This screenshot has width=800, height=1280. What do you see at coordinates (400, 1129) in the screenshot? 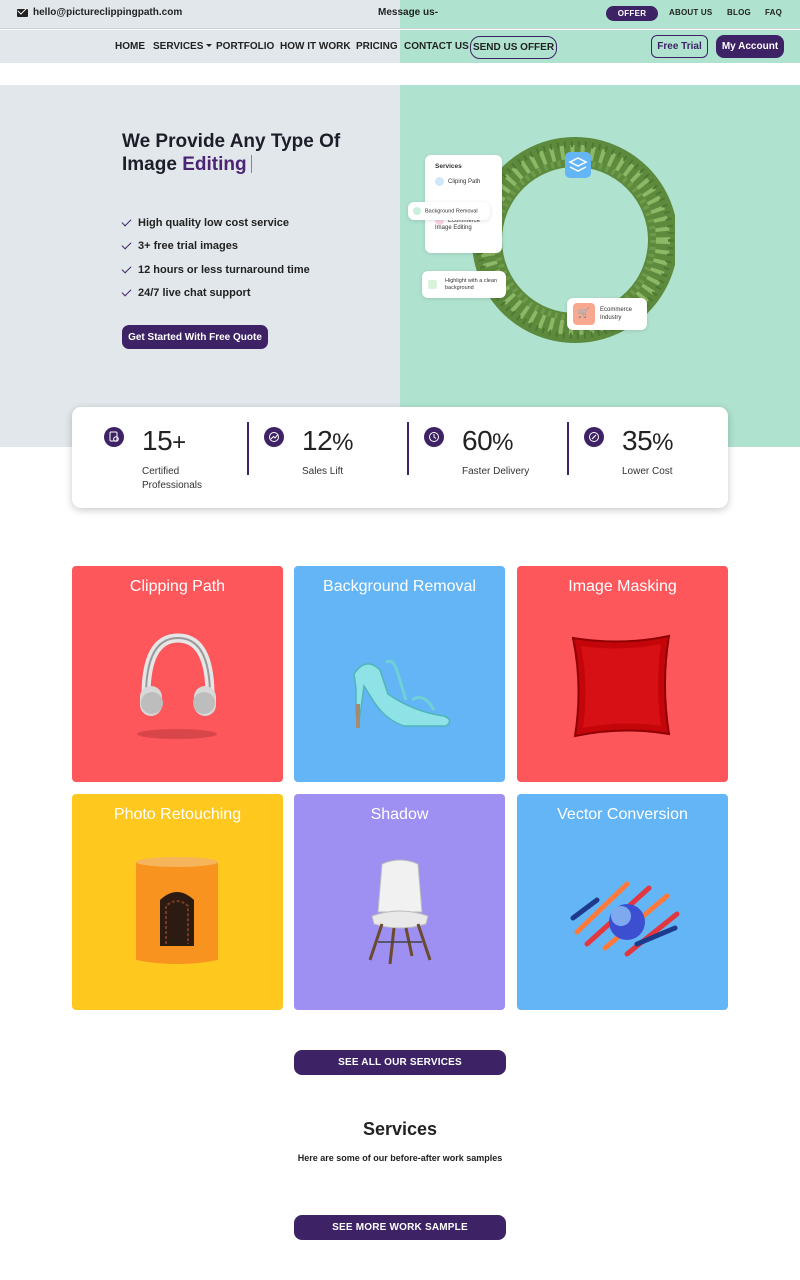
I see `services-section-title: Services` at bounding box center [400, 1129].